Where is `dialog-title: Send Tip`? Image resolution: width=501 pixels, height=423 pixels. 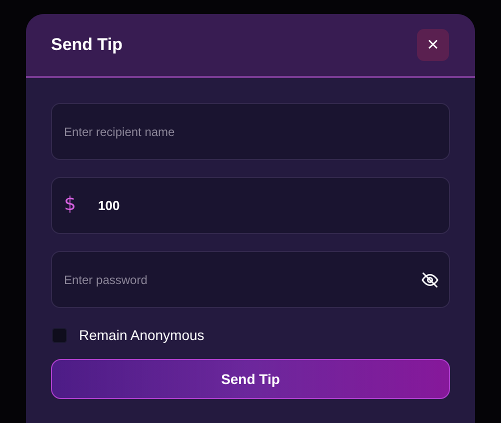
dialog-title: Send Tip is located at coordinates (86, 45).